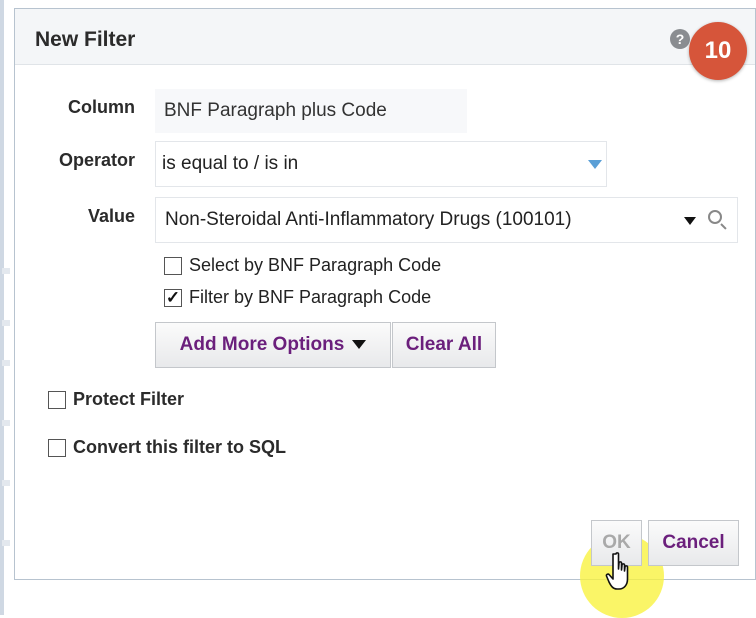 This screenshot has width=756, height=618. I want to click on dialog-title: New Filter, so click(85, 39).